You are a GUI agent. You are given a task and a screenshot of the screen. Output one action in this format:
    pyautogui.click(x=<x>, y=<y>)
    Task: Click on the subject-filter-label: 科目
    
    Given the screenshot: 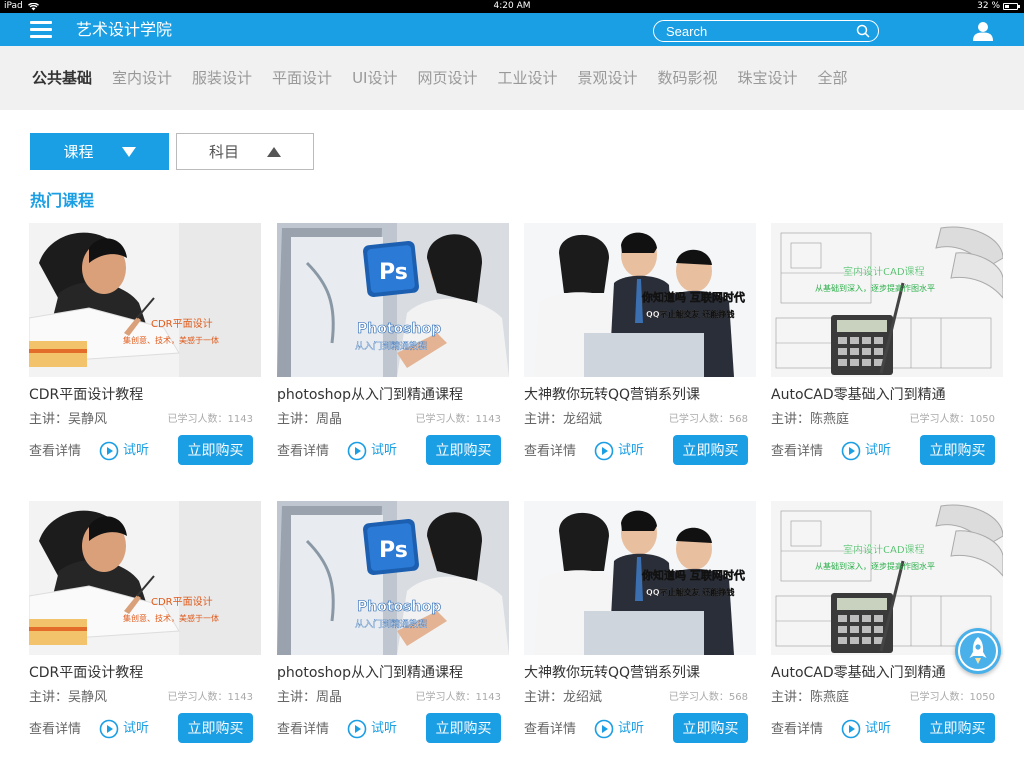 What is the action you would take?
    pyautogui.click(x=223, y=152)
    